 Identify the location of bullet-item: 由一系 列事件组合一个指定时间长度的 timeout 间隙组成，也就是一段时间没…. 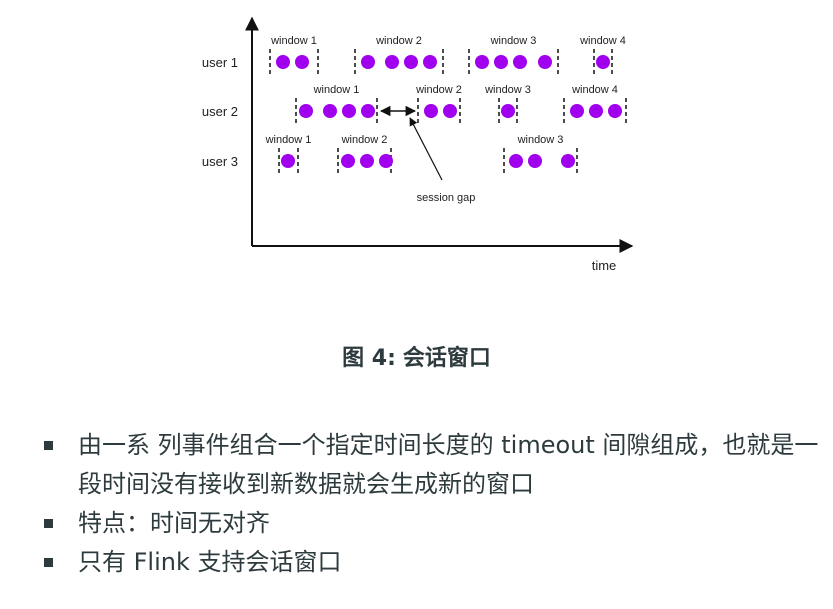
(430, 465).